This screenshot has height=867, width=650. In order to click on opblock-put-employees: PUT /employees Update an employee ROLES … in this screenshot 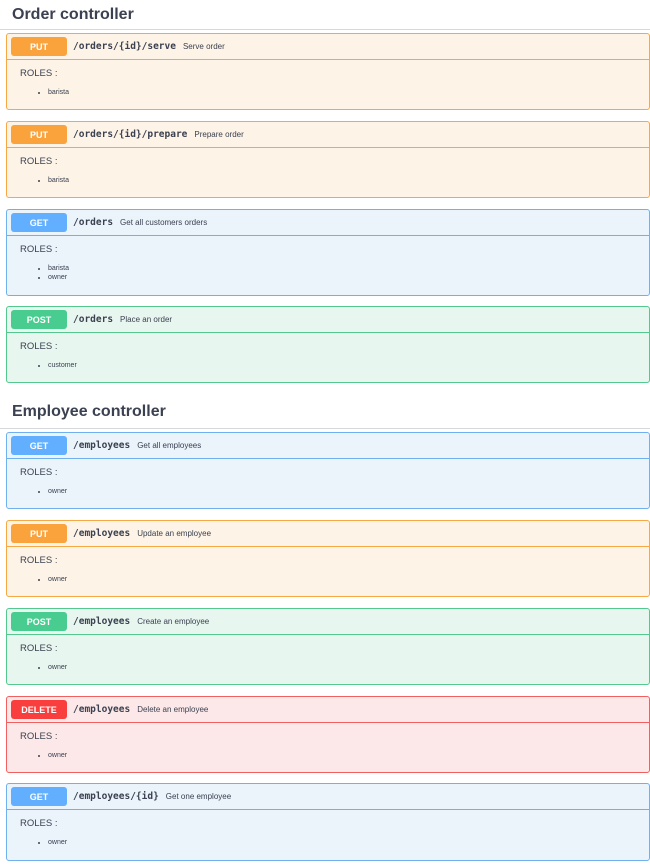, I will do `click(328, 558)`.